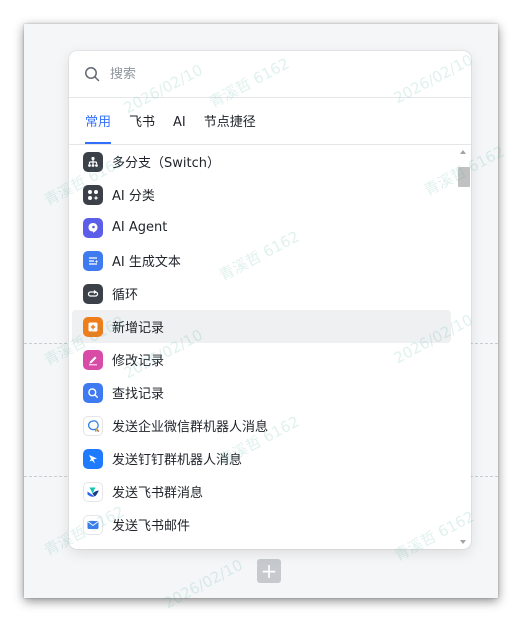 The height and width of the screenshot is (622, 522). I want to click on ai-agent-icon, so click(93, 227).